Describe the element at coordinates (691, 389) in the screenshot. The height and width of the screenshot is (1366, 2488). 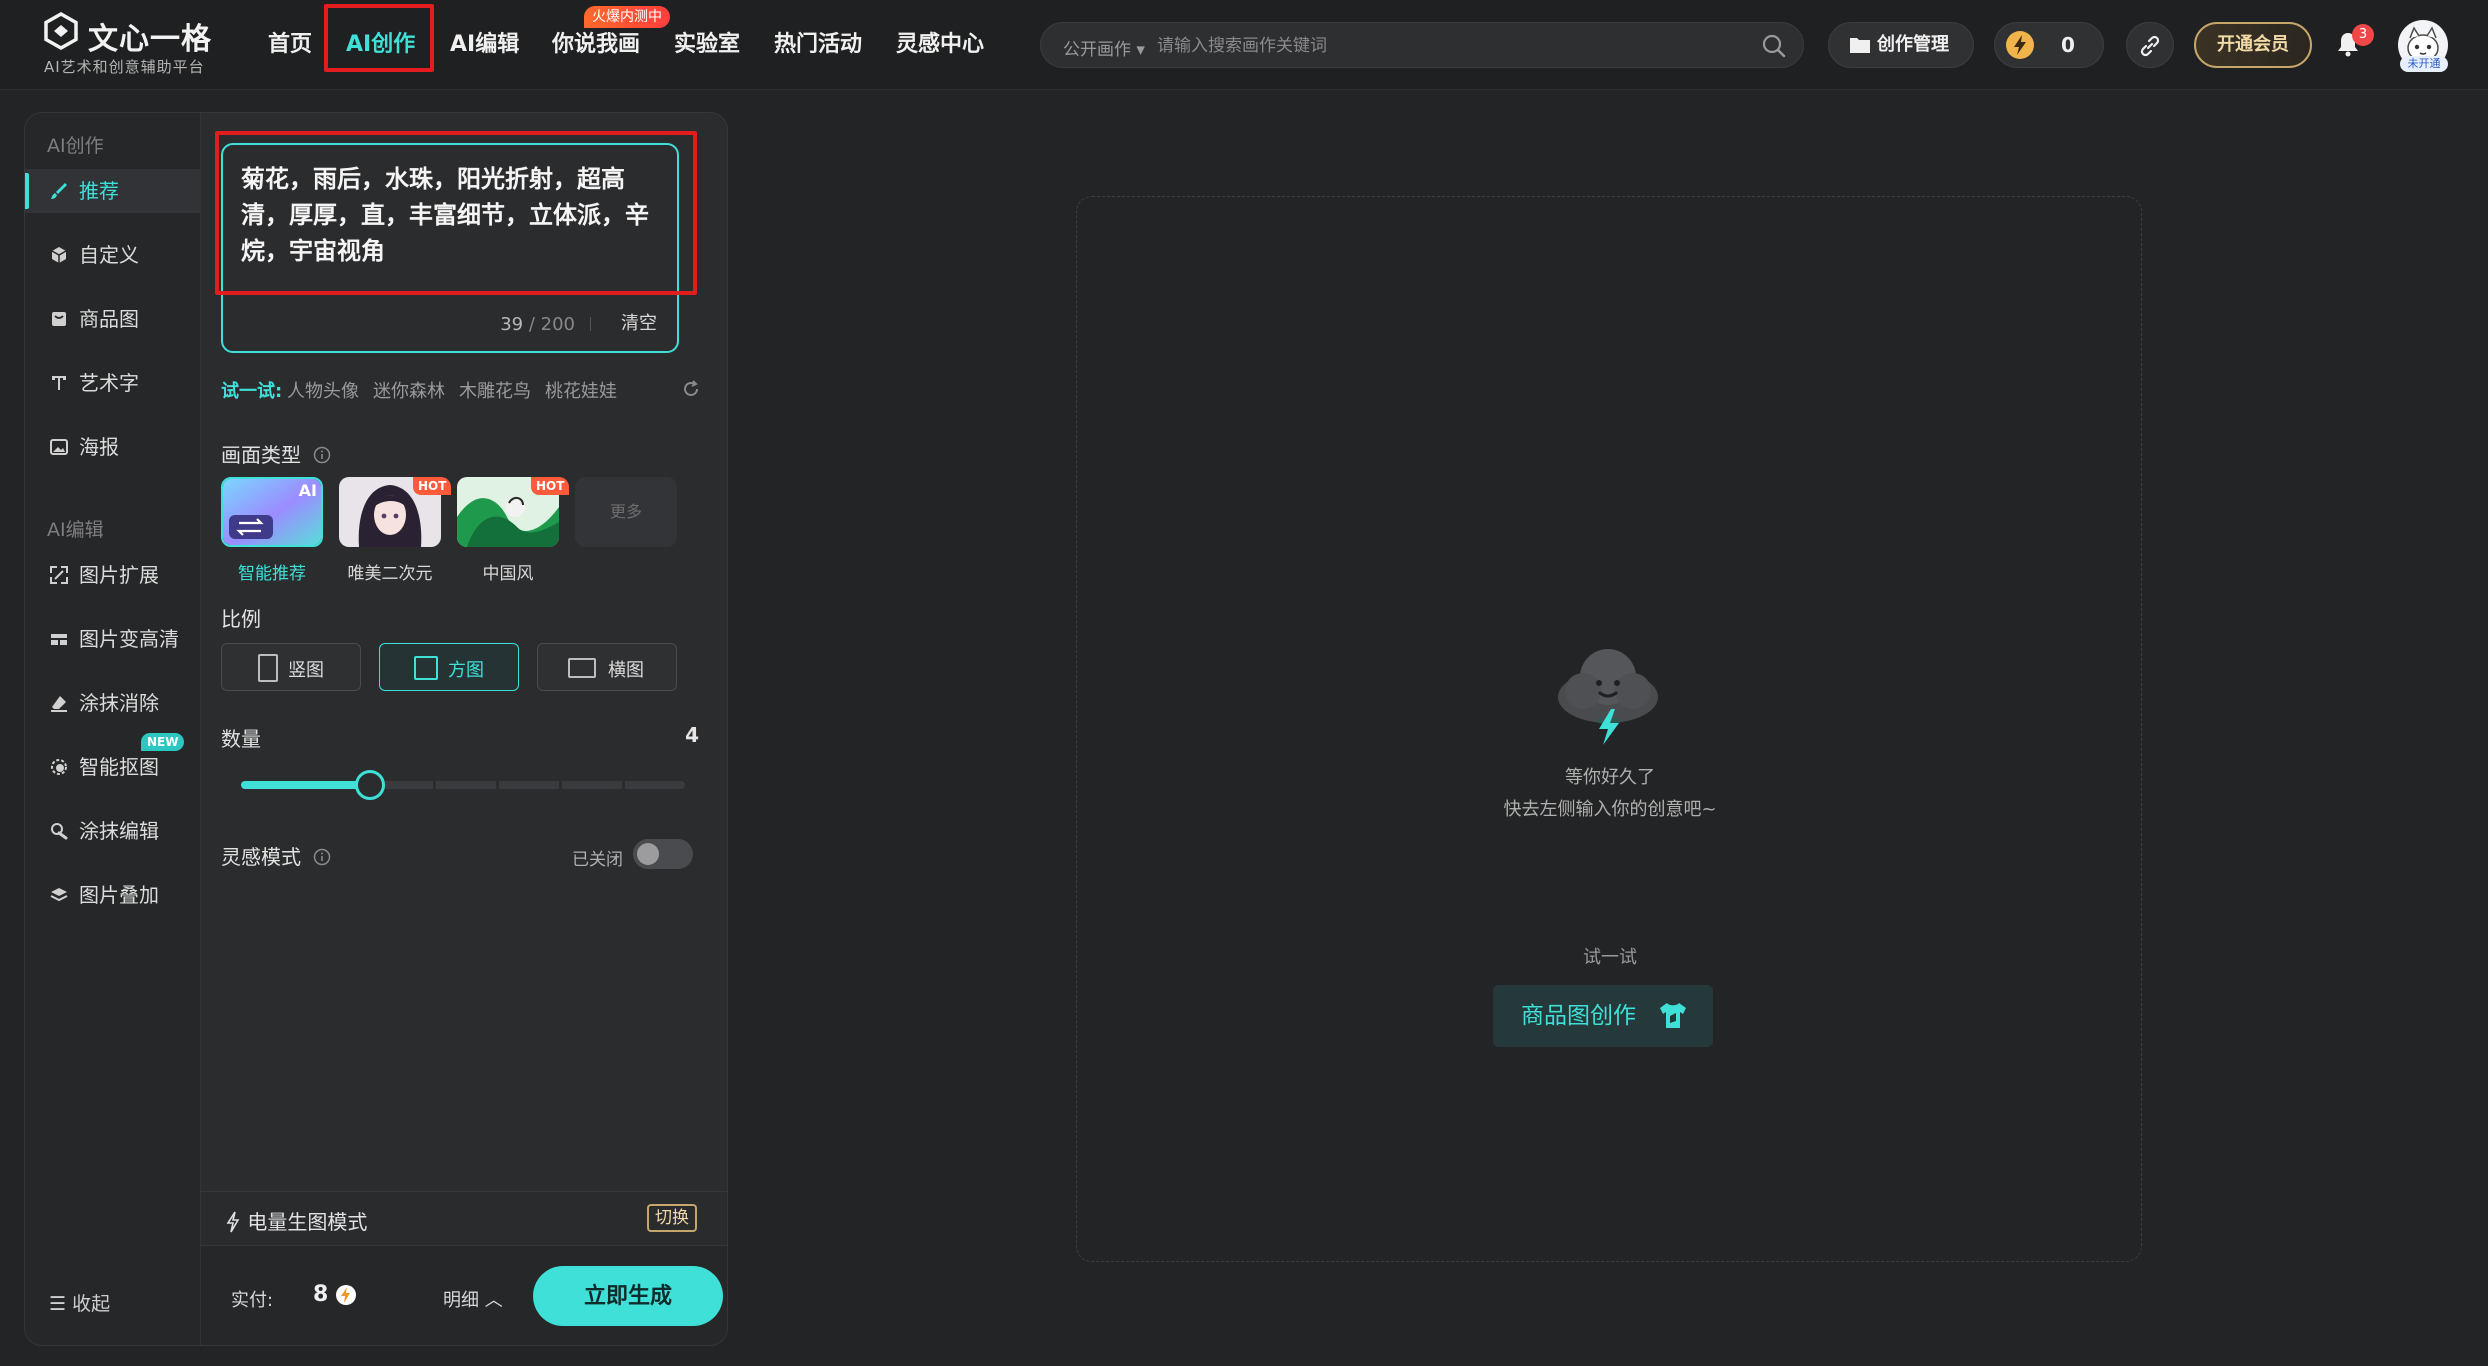
I see `refresh-icon` at that location.